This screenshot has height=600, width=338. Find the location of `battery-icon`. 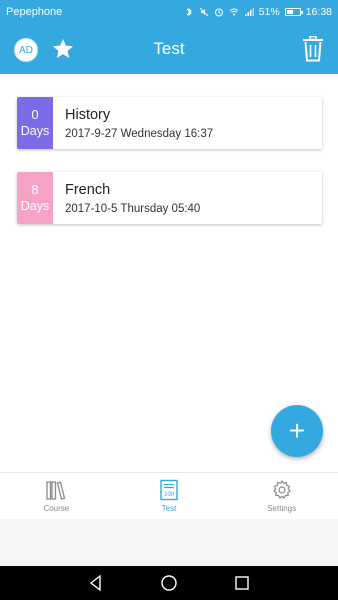

battery-icon is located at coordinates (293, 12).